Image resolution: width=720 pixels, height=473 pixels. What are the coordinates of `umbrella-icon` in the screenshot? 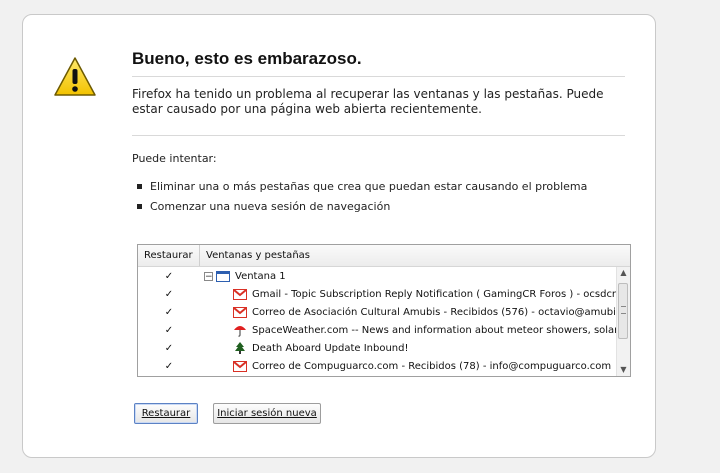 It's located at (240, 330).